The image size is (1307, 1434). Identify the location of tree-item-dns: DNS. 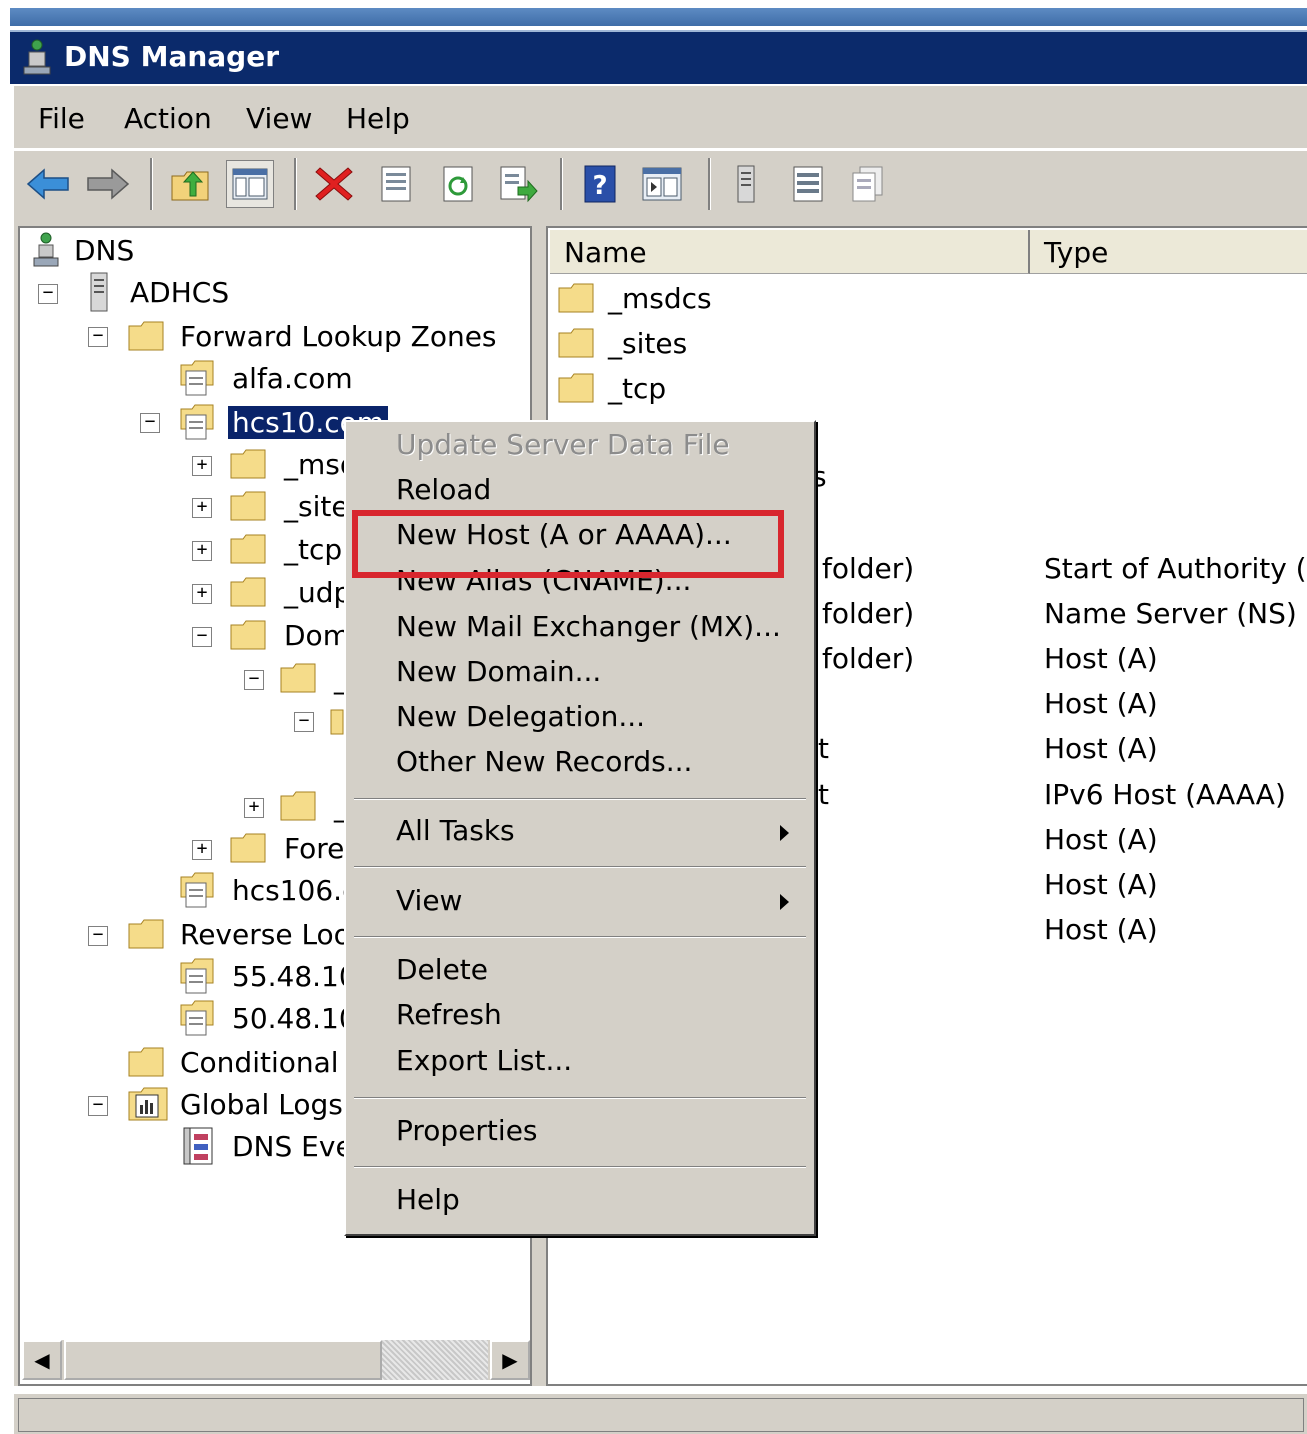
(83, 250).